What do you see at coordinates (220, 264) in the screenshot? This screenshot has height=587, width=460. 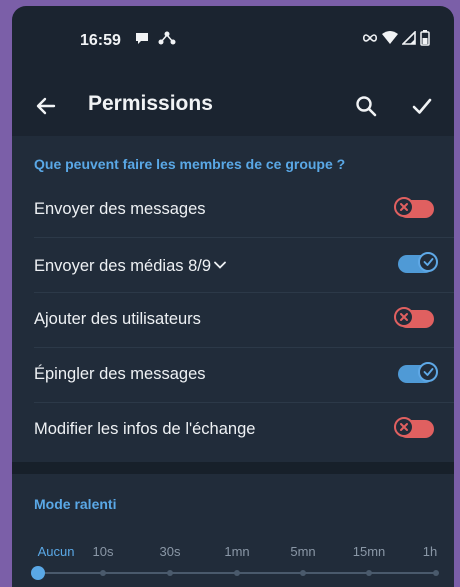 I see `chevron-down-icon` at bounding box center [220, 264].